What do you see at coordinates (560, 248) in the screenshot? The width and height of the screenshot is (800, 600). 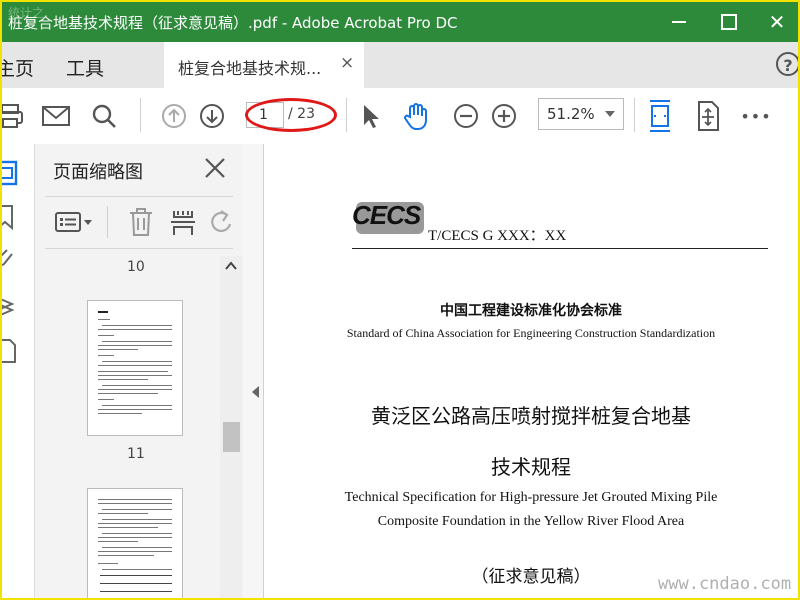 I see `header-rule` at bounding box center [560, 248].